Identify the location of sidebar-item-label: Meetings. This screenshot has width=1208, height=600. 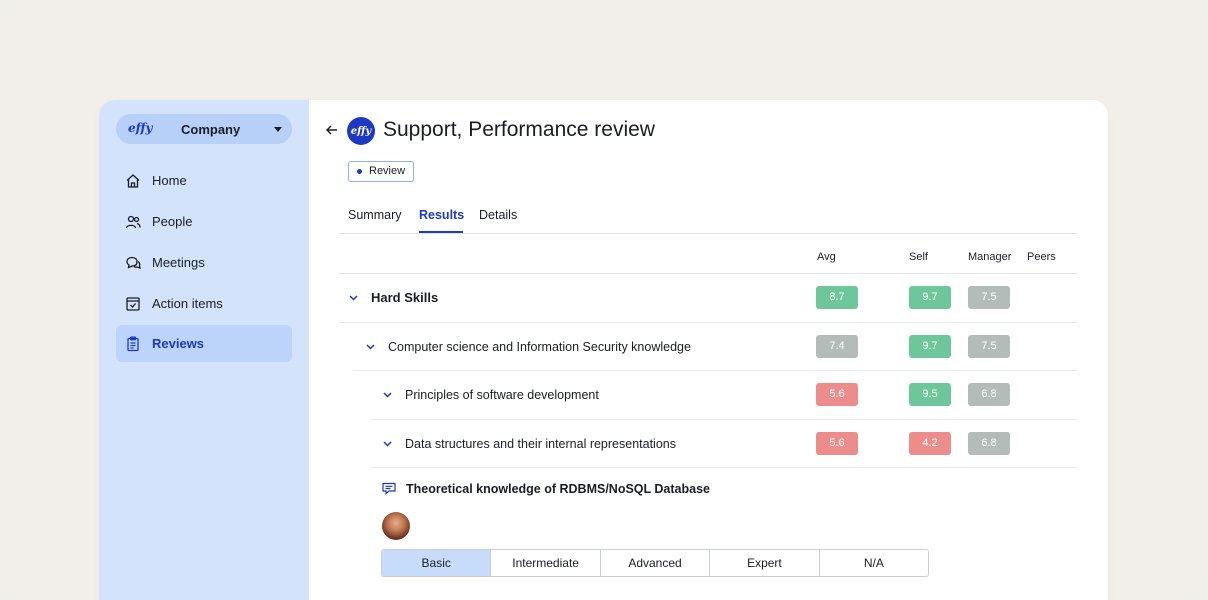
(178, 262).